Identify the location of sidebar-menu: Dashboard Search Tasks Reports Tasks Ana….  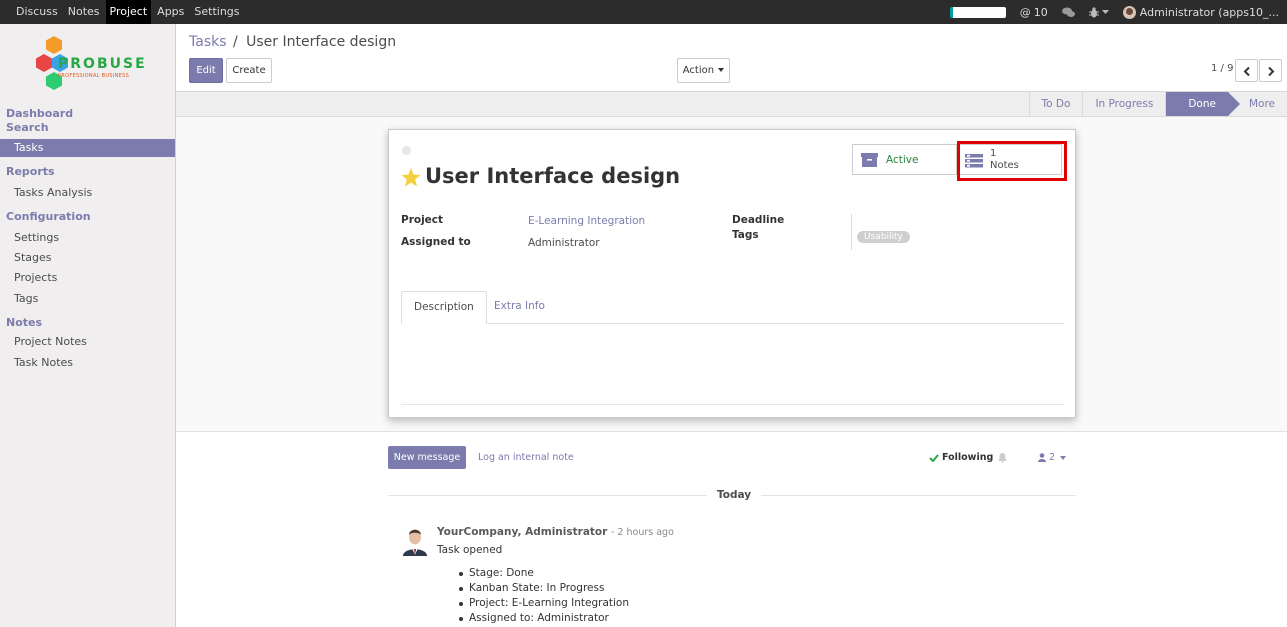
(87, 239).